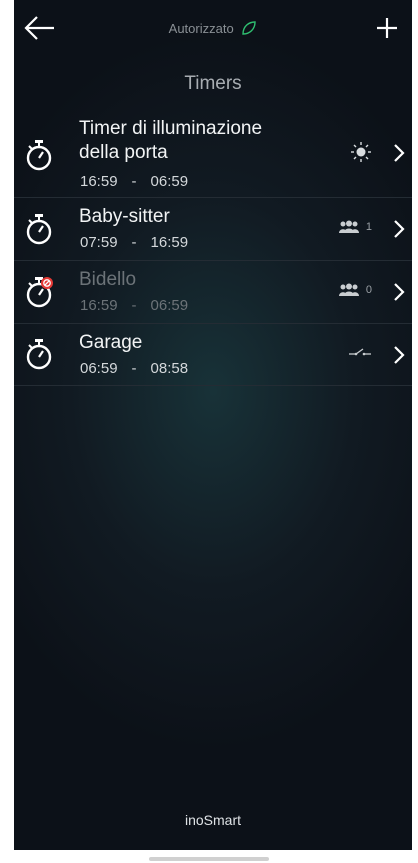  What do you see at coordinates (213, 292) in the screenshot?
I see `timer-row: Bidello 16:59-06:59 0` at bounding box center [213, 292].